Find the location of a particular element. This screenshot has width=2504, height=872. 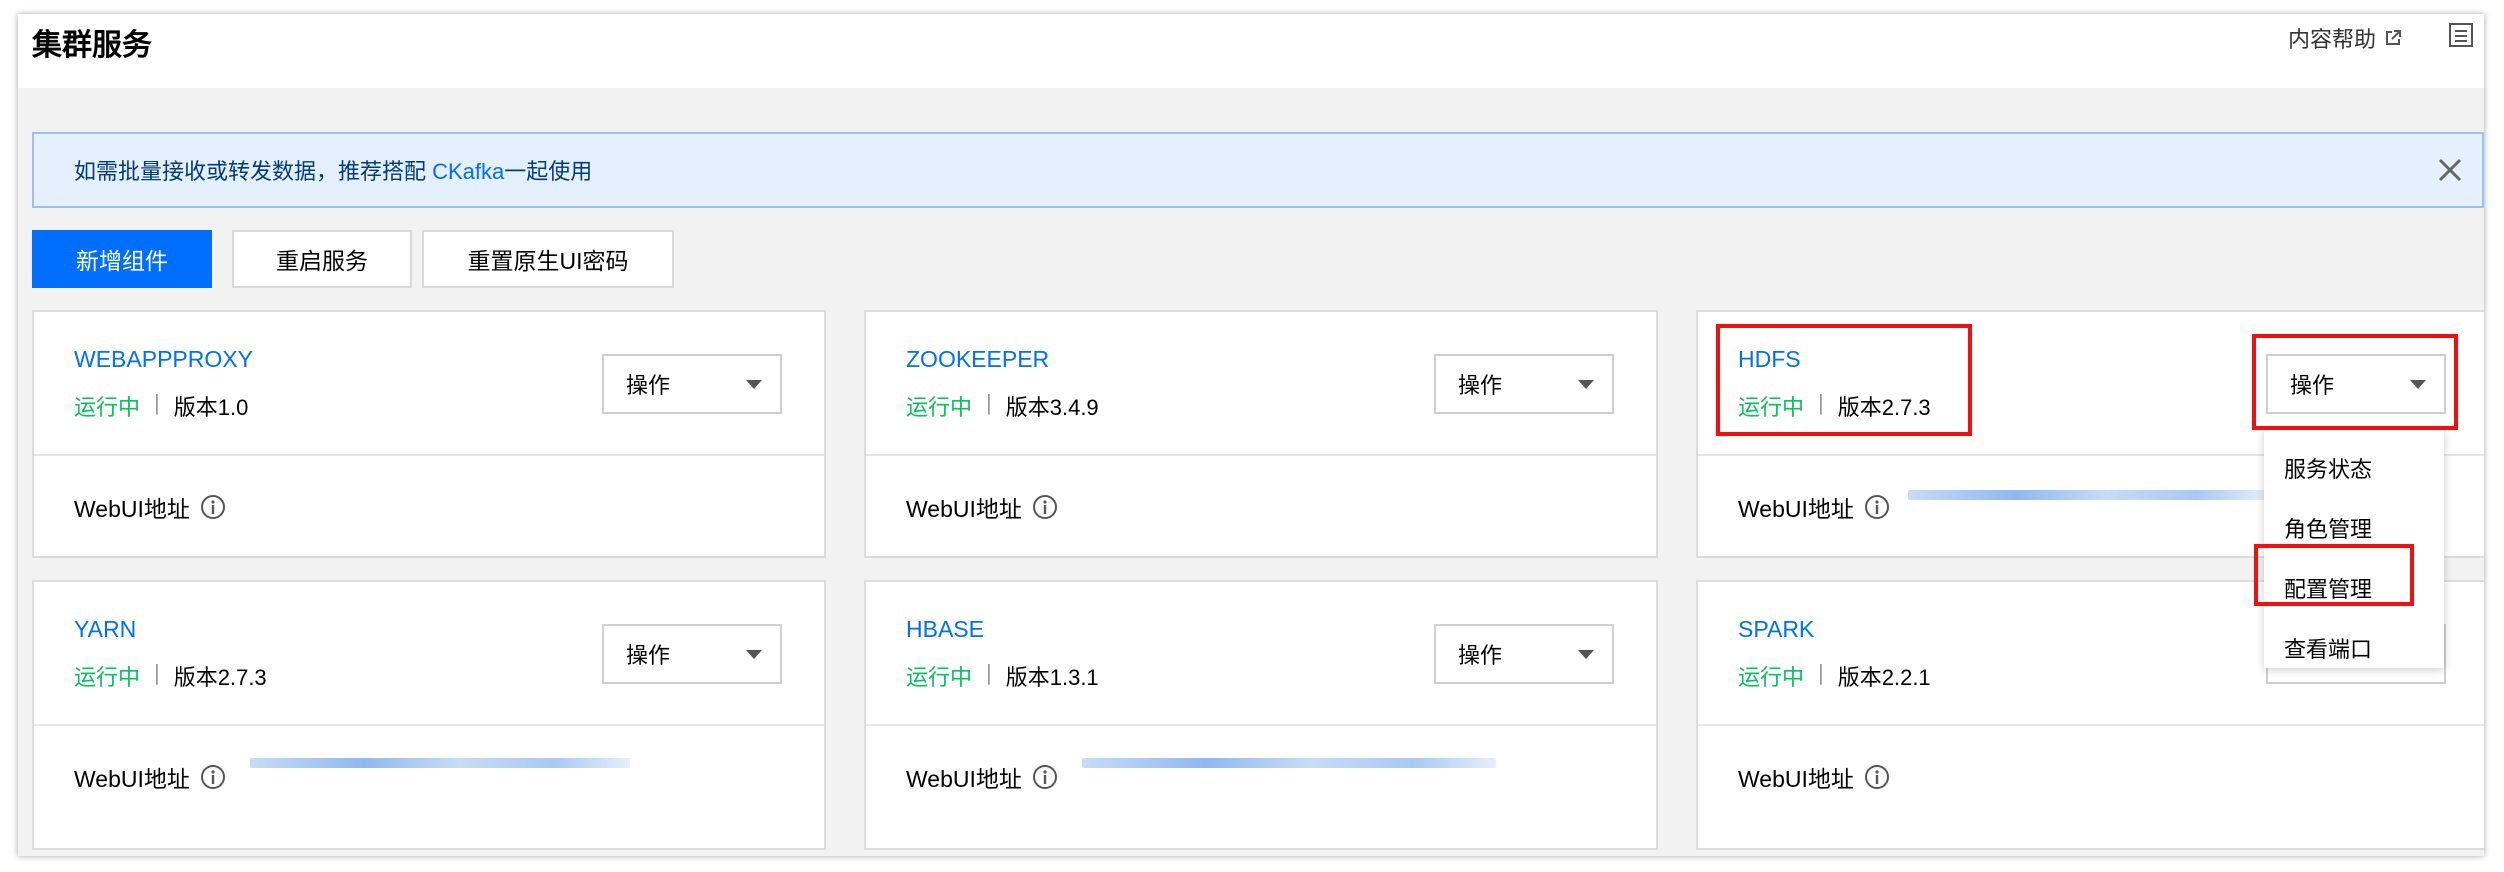

external-link-icon is located at coordinates (2394, 37).